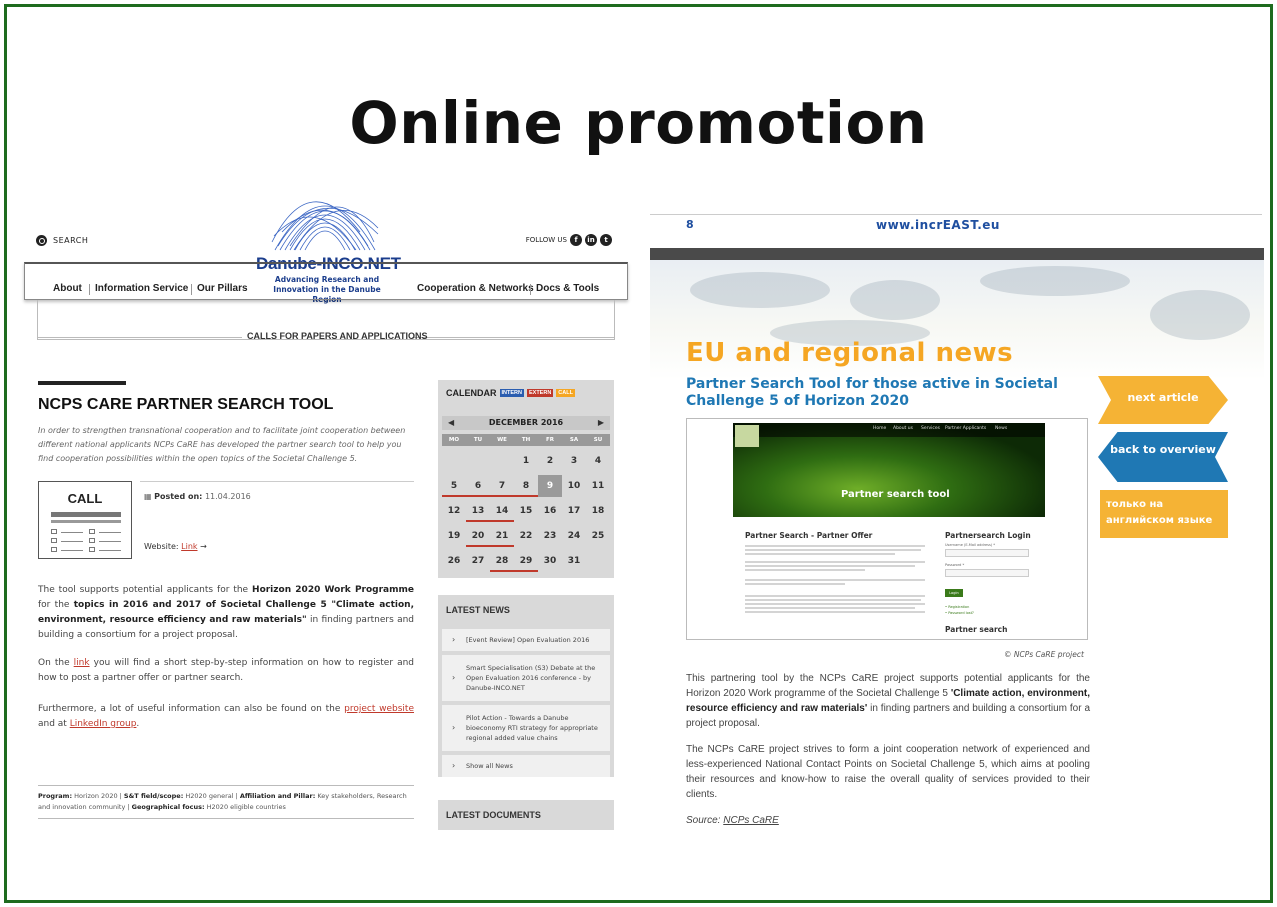  I want to click on pst-nav-item: News, so click(1001, 428).